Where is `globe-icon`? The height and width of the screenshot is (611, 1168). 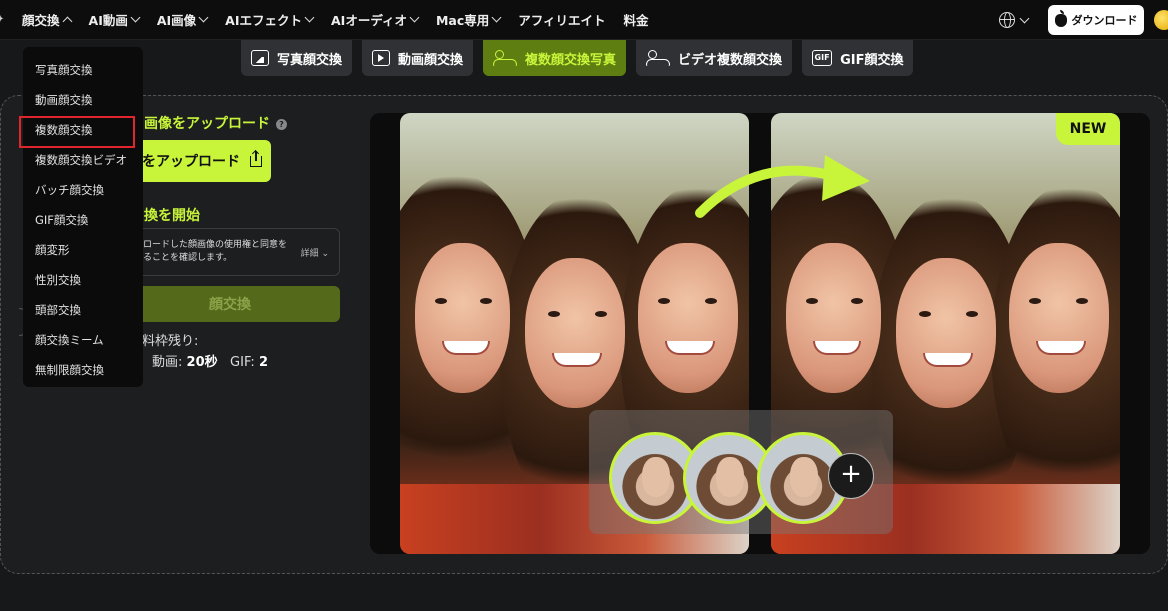 globe-icon is located at coordinates (1007, 20).